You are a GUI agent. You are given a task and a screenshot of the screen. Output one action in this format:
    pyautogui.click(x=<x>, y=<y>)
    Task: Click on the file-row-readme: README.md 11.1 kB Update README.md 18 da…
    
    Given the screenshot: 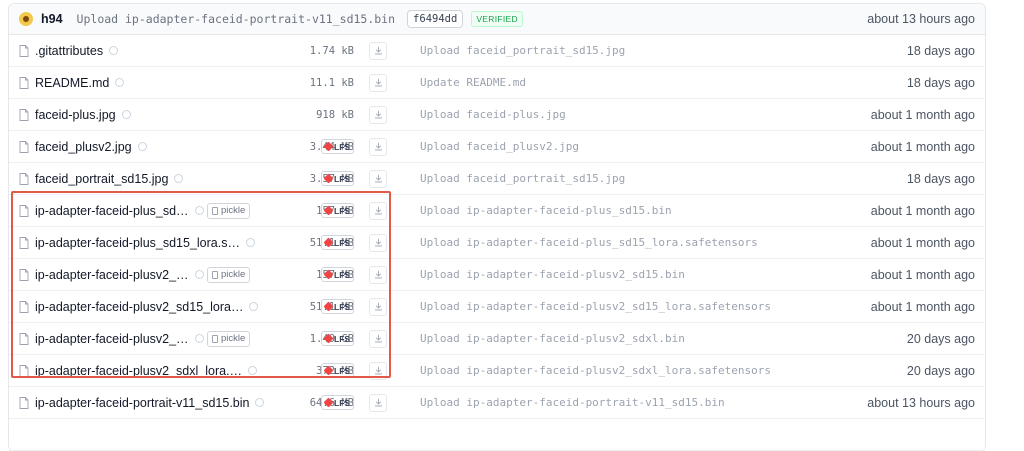 What is the action you would take?
    pyautogui.click(x=497, y=83)
    